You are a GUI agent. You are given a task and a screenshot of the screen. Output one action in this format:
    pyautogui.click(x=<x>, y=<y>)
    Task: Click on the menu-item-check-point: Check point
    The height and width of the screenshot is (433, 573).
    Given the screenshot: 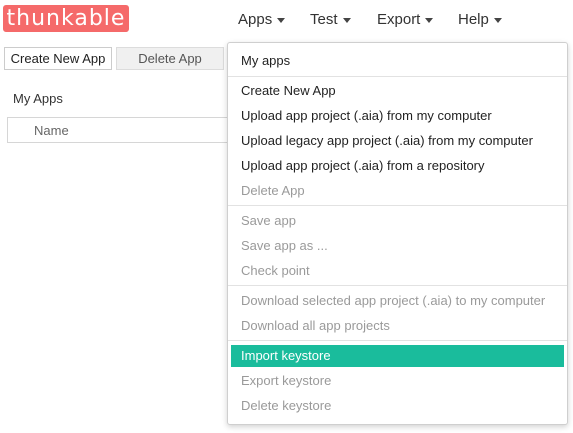 What is the action you would take?
    pyautogui.click(x=397, y=271)
    